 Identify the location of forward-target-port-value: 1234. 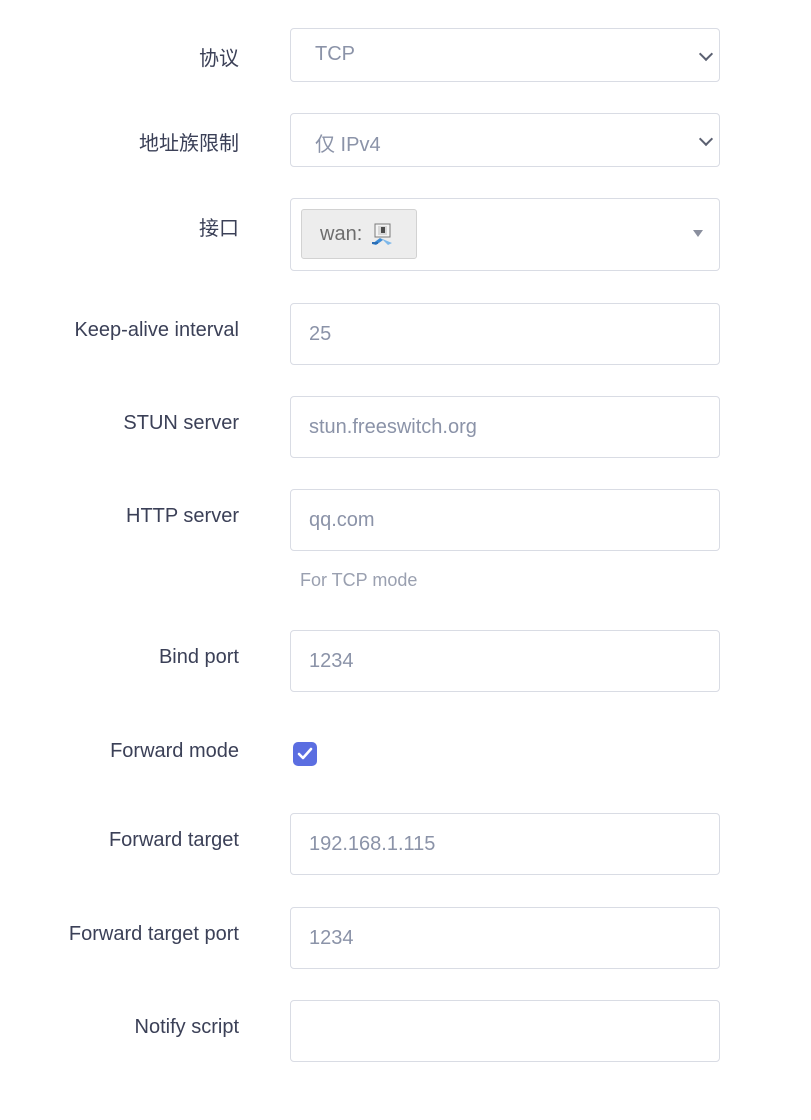
(331, 938).